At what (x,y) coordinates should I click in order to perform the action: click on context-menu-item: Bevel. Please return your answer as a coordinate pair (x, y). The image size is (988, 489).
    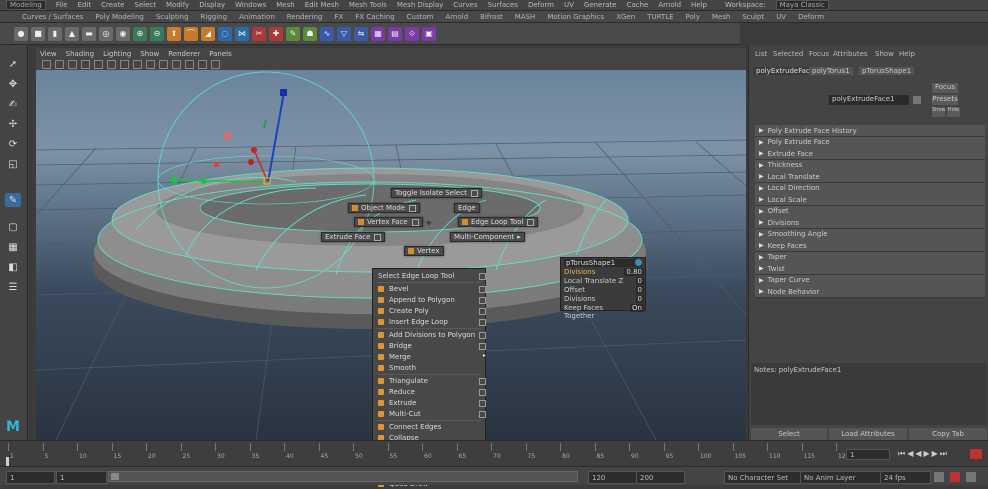
    Looking at the image, I should click on (431, 289).